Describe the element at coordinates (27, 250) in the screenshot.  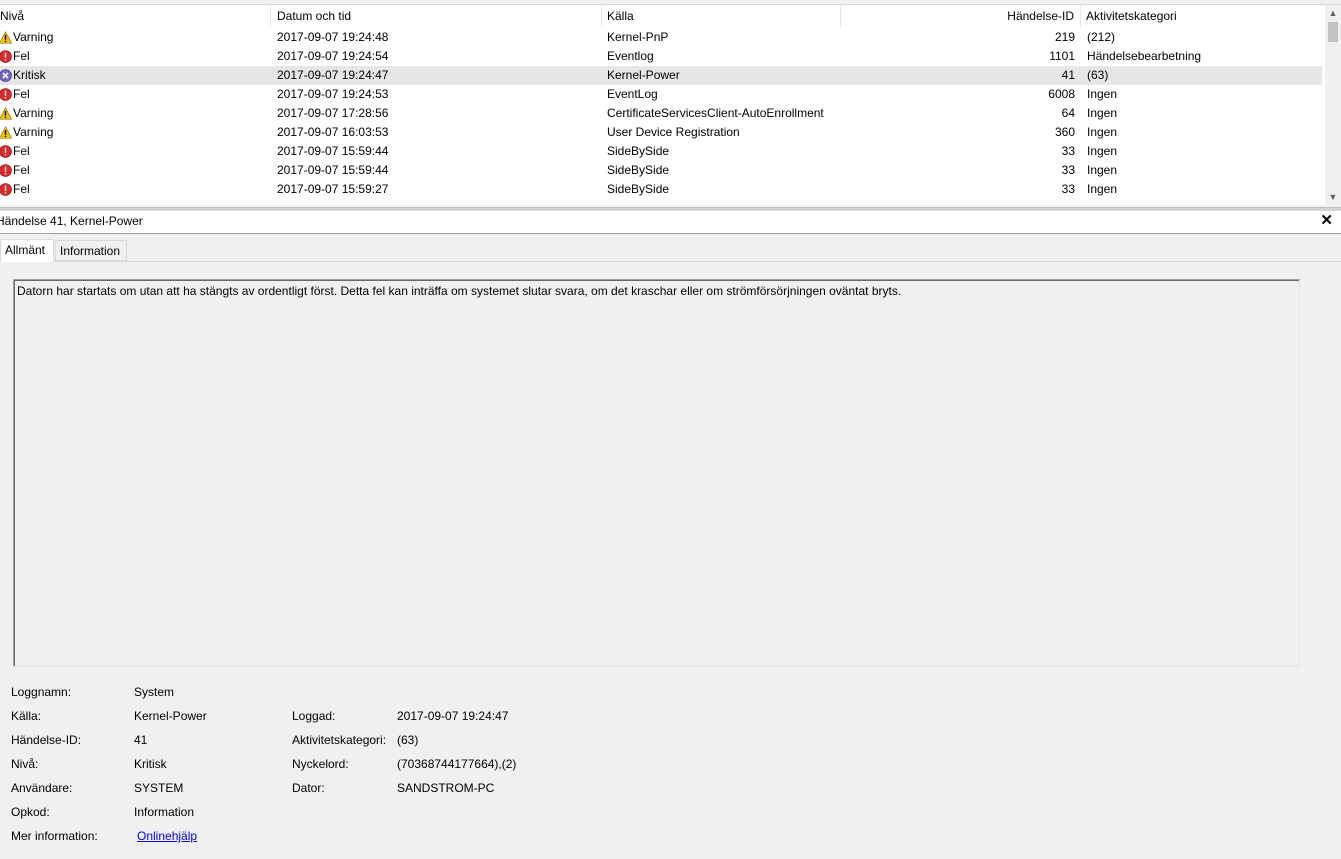
I see `tab-general: Allmänt` at that location.